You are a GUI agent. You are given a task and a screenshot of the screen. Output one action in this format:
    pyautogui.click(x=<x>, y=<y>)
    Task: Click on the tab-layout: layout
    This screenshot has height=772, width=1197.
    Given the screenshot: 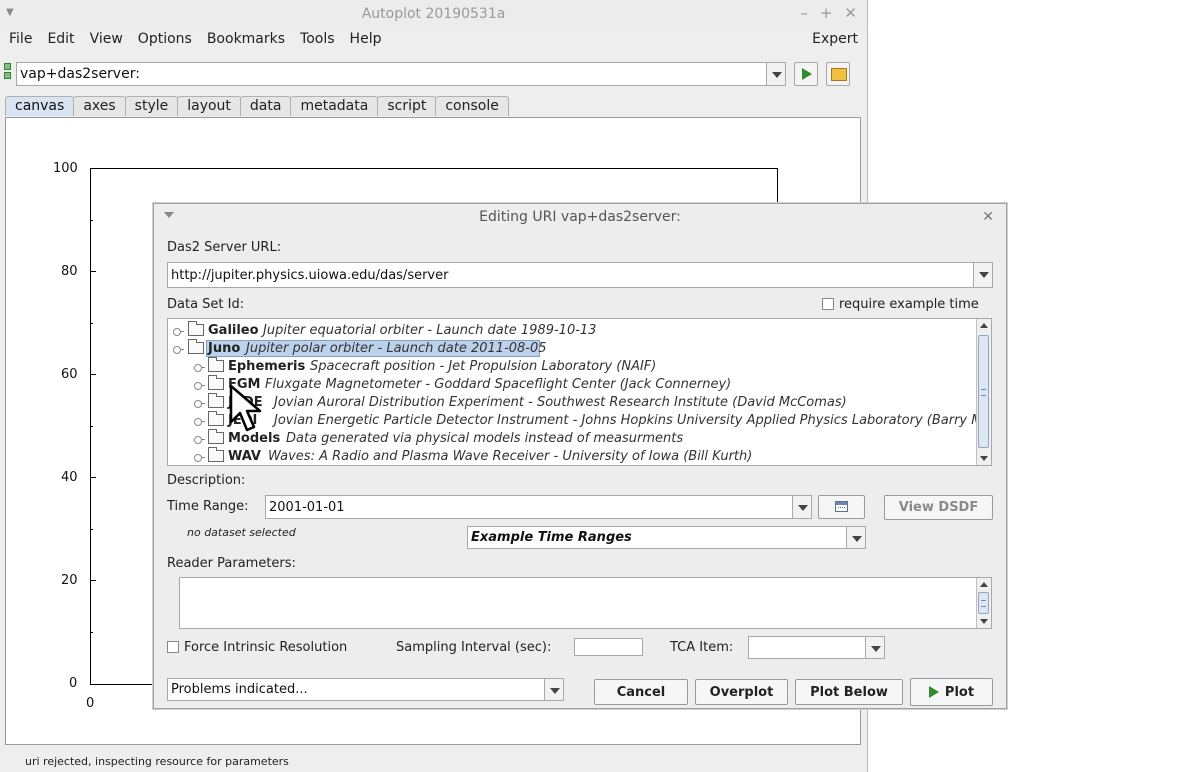 What is the action you would take?
    pyautogui.click(x=209, y=106)
    